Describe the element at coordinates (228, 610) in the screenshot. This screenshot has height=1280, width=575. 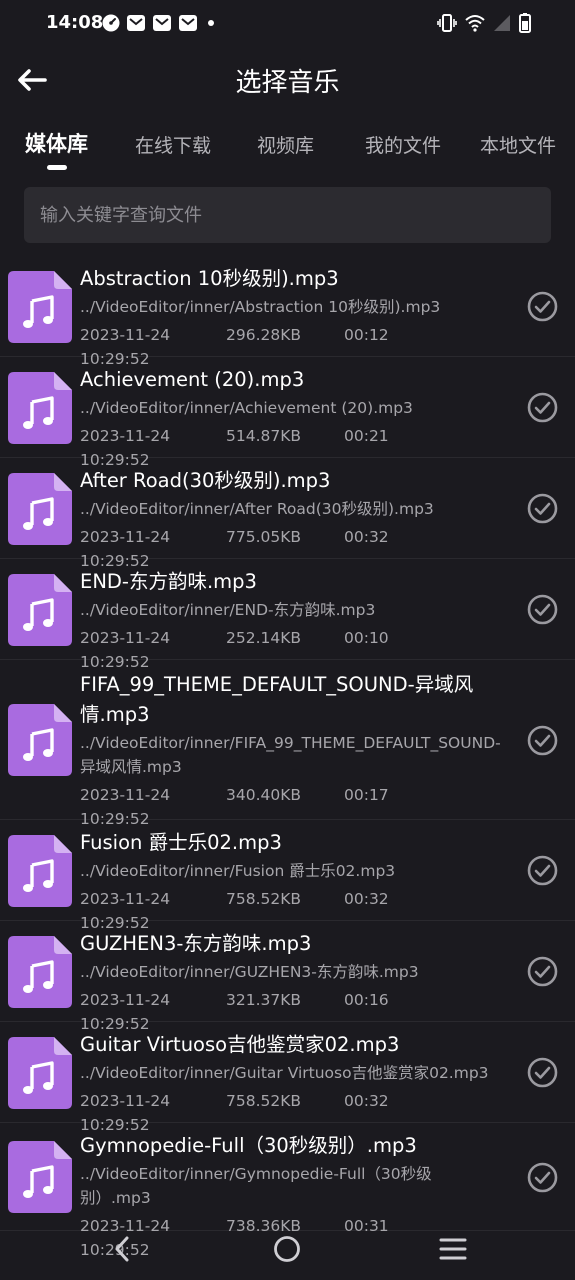
I see `file-path: ../VideoEditor/inner/END-东方韵味.mp3` at that location.